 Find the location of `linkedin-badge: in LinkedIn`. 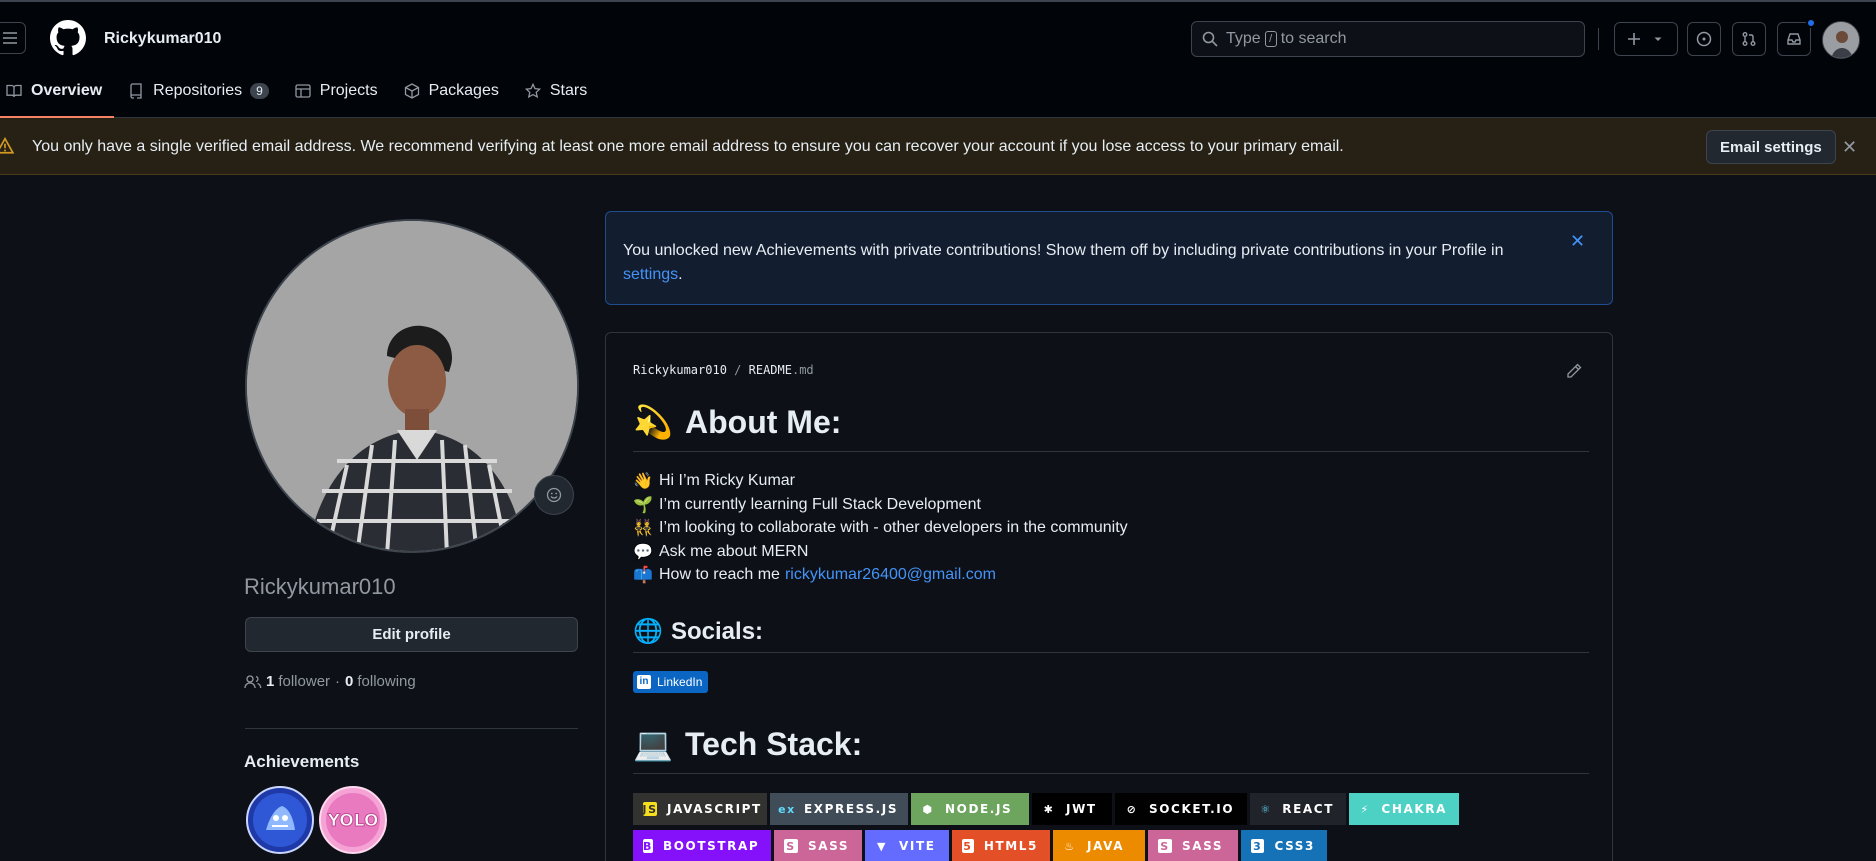

linkedin-badge: in LinkedIn is located at coordinates (671, 682).